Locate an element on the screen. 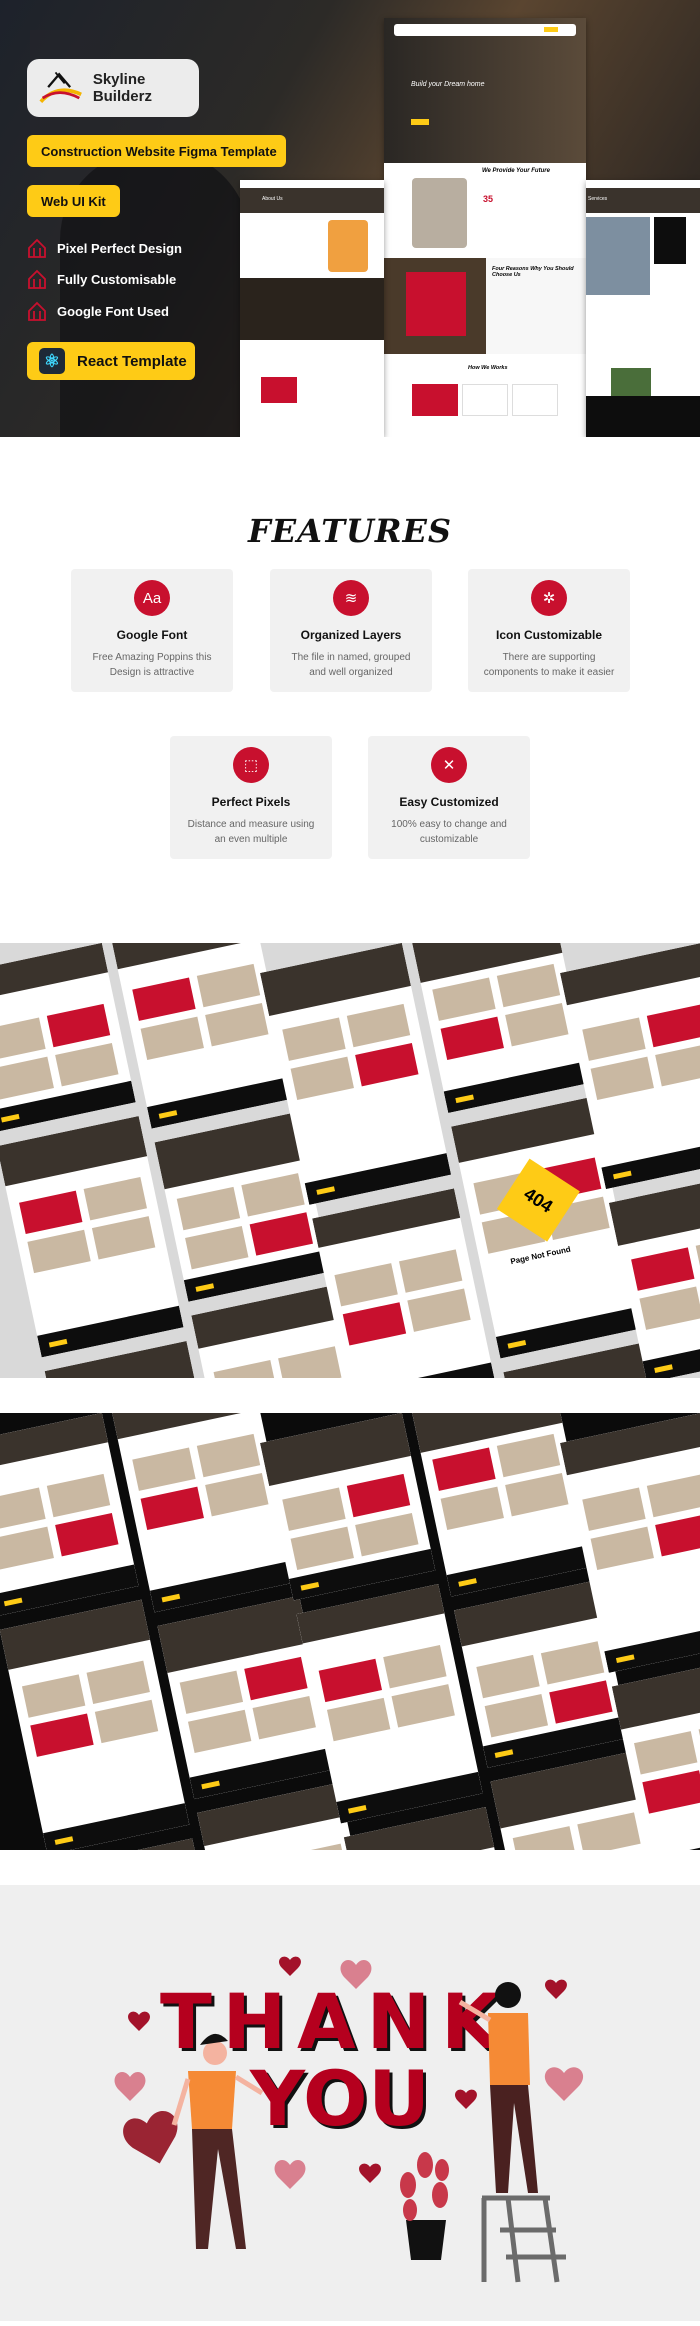 The width and height of the screenshot is (700, 2326). potted-plant is located at coordinates (424, 2206).